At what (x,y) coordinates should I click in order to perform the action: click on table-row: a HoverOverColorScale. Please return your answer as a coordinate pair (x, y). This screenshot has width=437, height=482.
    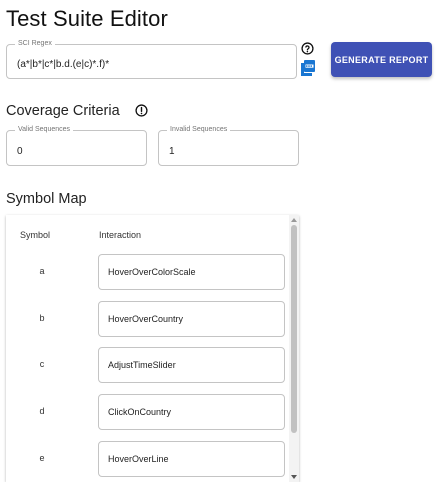
    Looking at the image, I should click on (147, 272).